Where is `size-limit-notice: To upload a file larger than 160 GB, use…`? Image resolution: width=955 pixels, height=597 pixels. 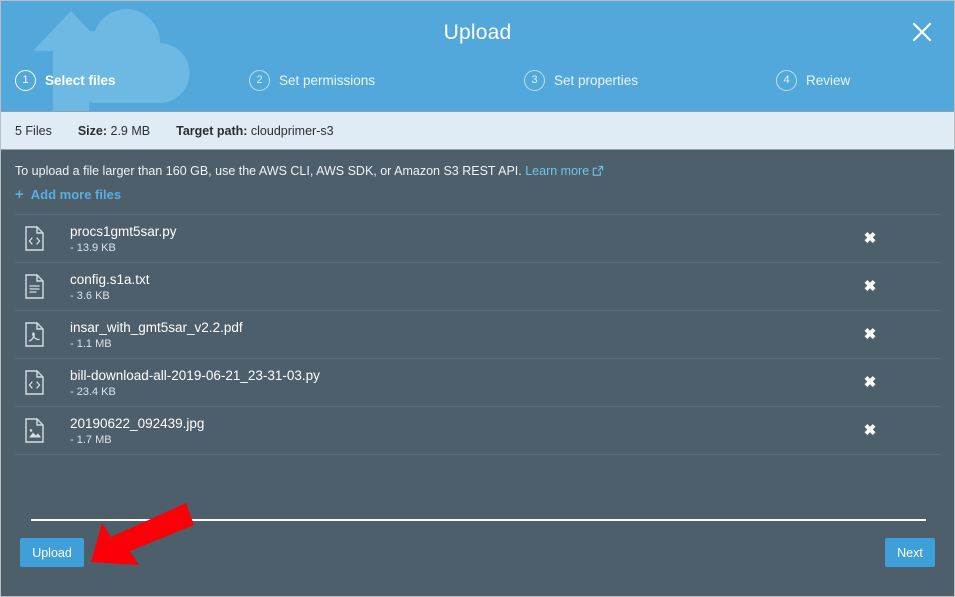
size-limit-notice: To upload a file larger than 160 GB, use… is located at coordinates (477, 164).